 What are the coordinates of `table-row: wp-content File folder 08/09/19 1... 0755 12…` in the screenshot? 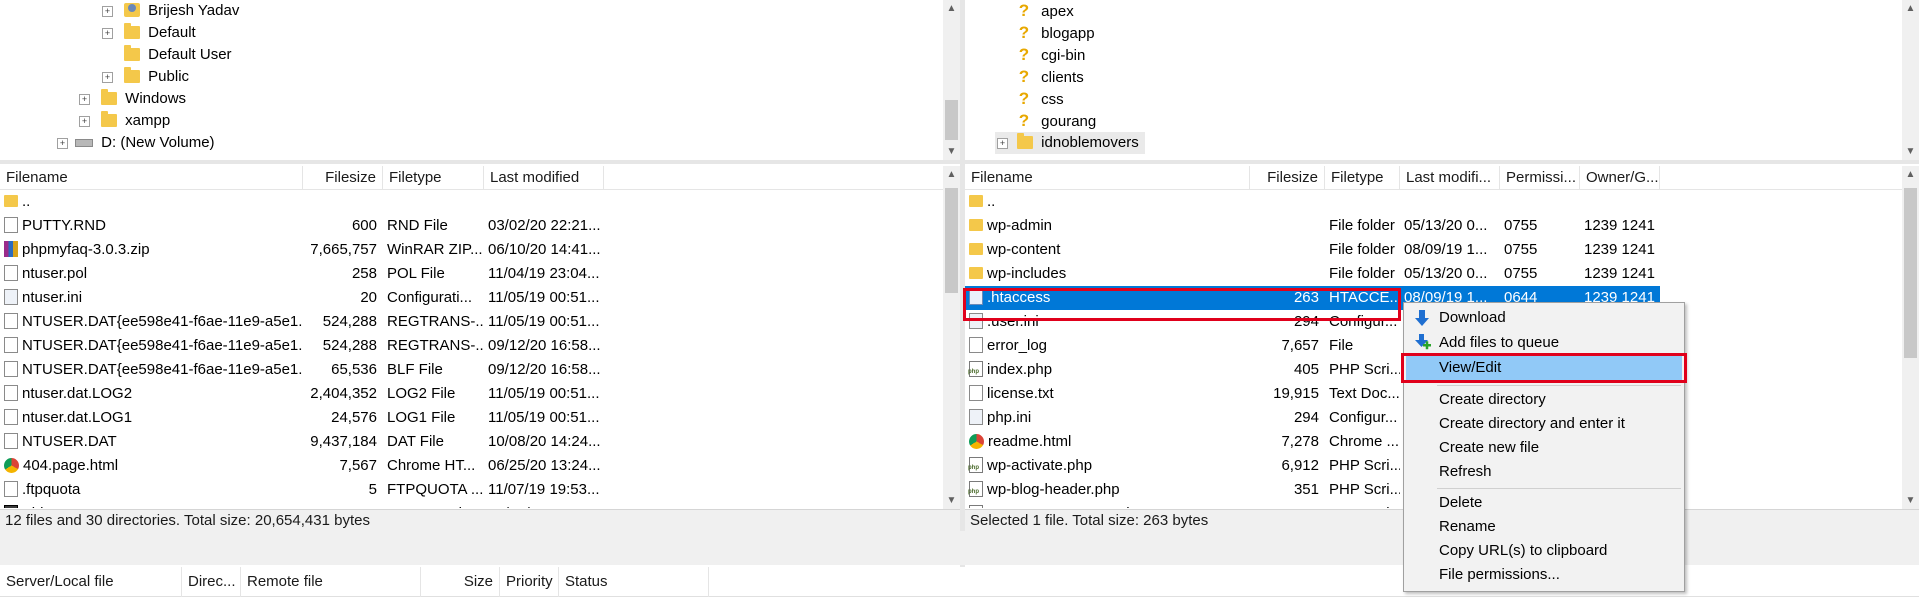 It's located at (1433, 250).